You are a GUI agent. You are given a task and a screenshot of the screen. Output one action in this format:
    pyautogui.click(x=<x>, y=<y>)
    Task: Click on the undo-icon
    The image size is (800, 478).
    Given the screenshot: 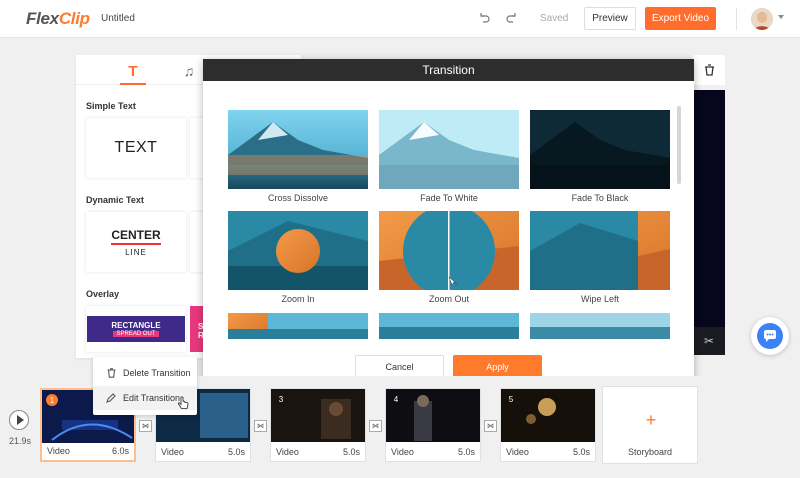 What is the action you would take?
    pyautogui.click(x=484, y=18)
    